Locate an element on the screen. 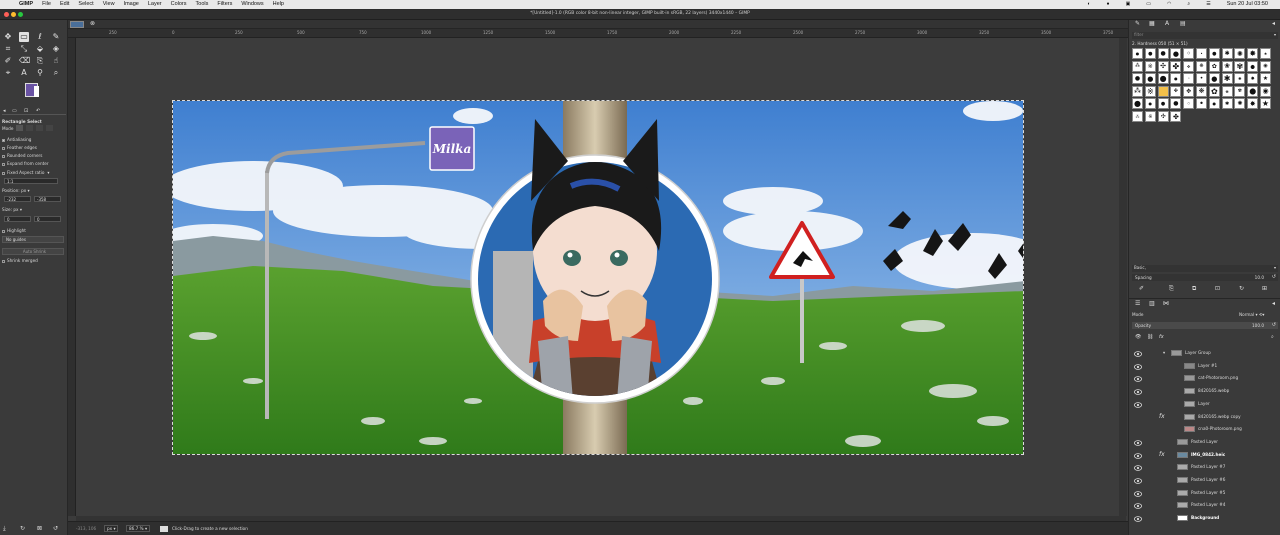 The height and width of the screenshot is (535, 1280). layer-row: Background is located at coordinates (1204, 518).